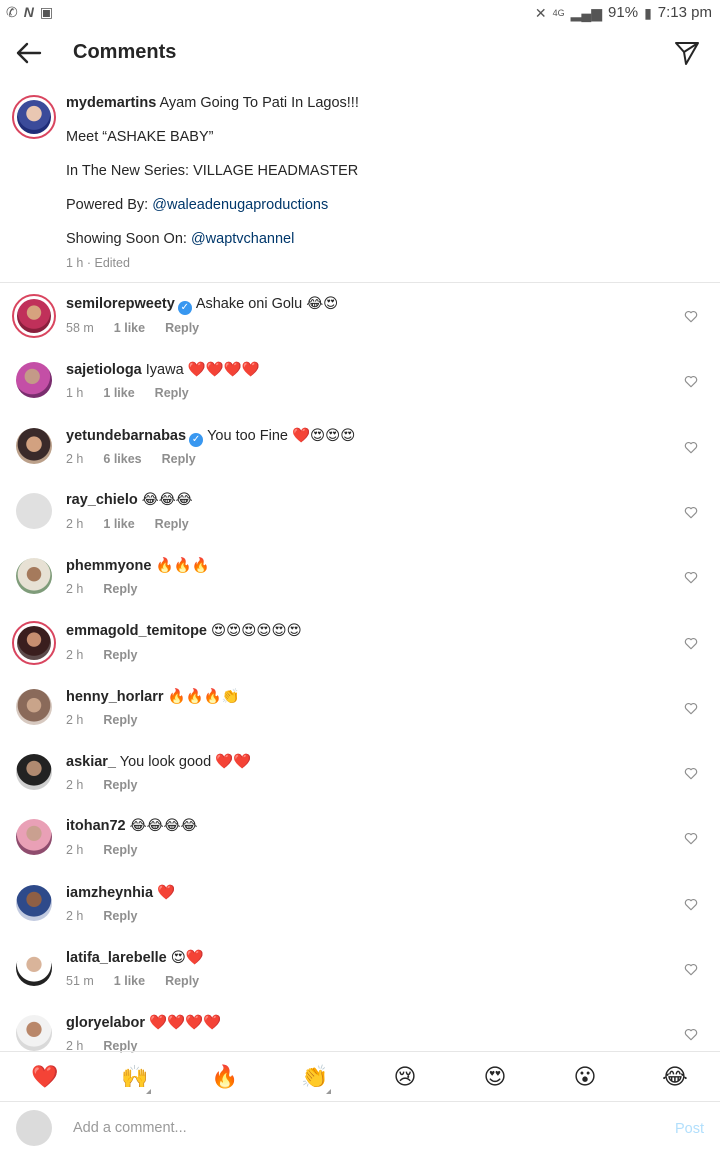 The width and height of the screenshot is (720, 1153). What do you see at coordinates (80, 328) in the screenshot?
I see `comment-time: 58 m` at bounding box center [80, 328].